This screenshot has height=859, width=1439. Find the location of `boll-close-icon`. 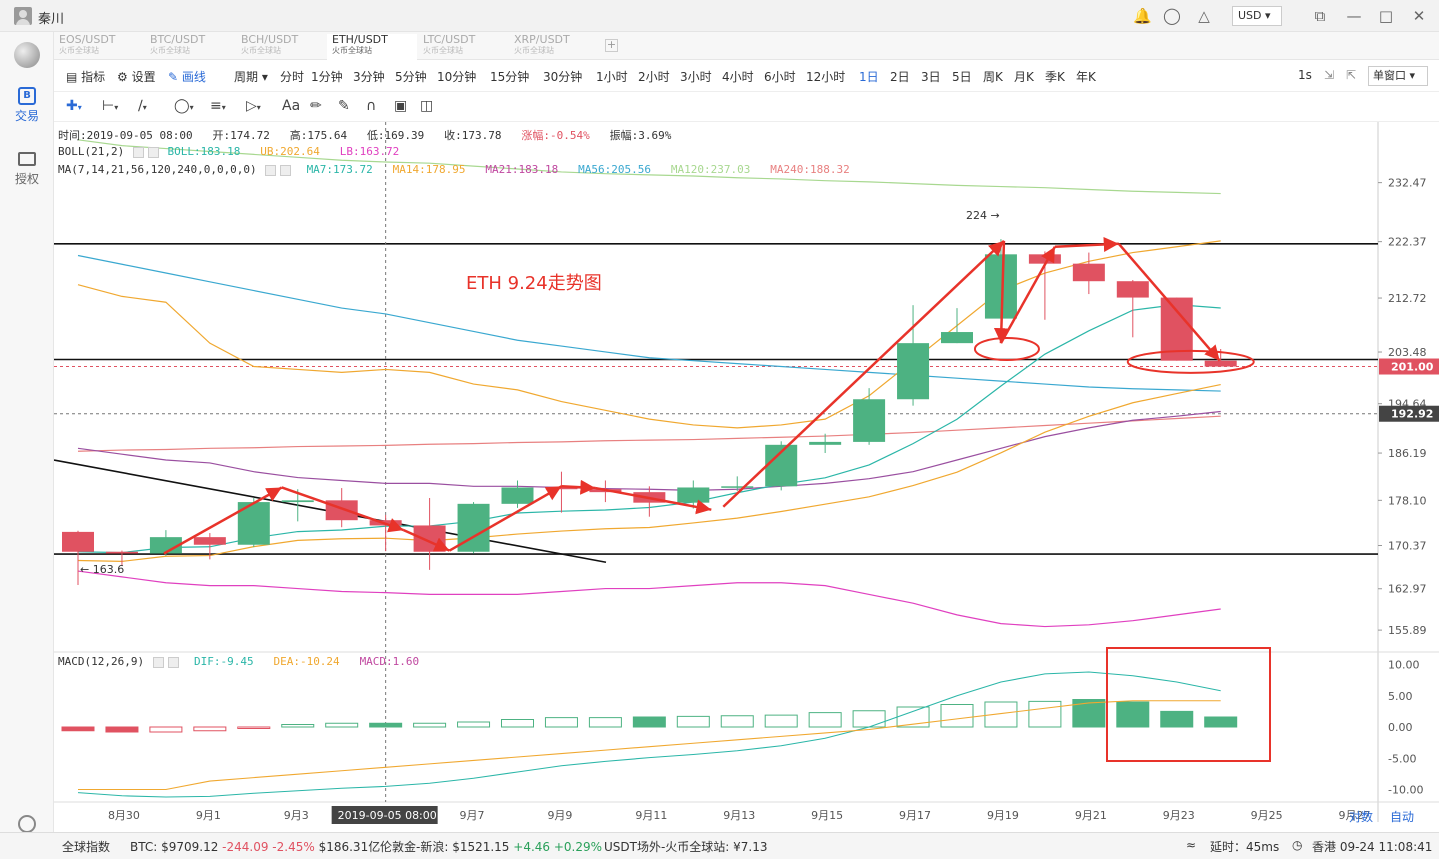

boll-close-icon is located at coordinates (153, 152).